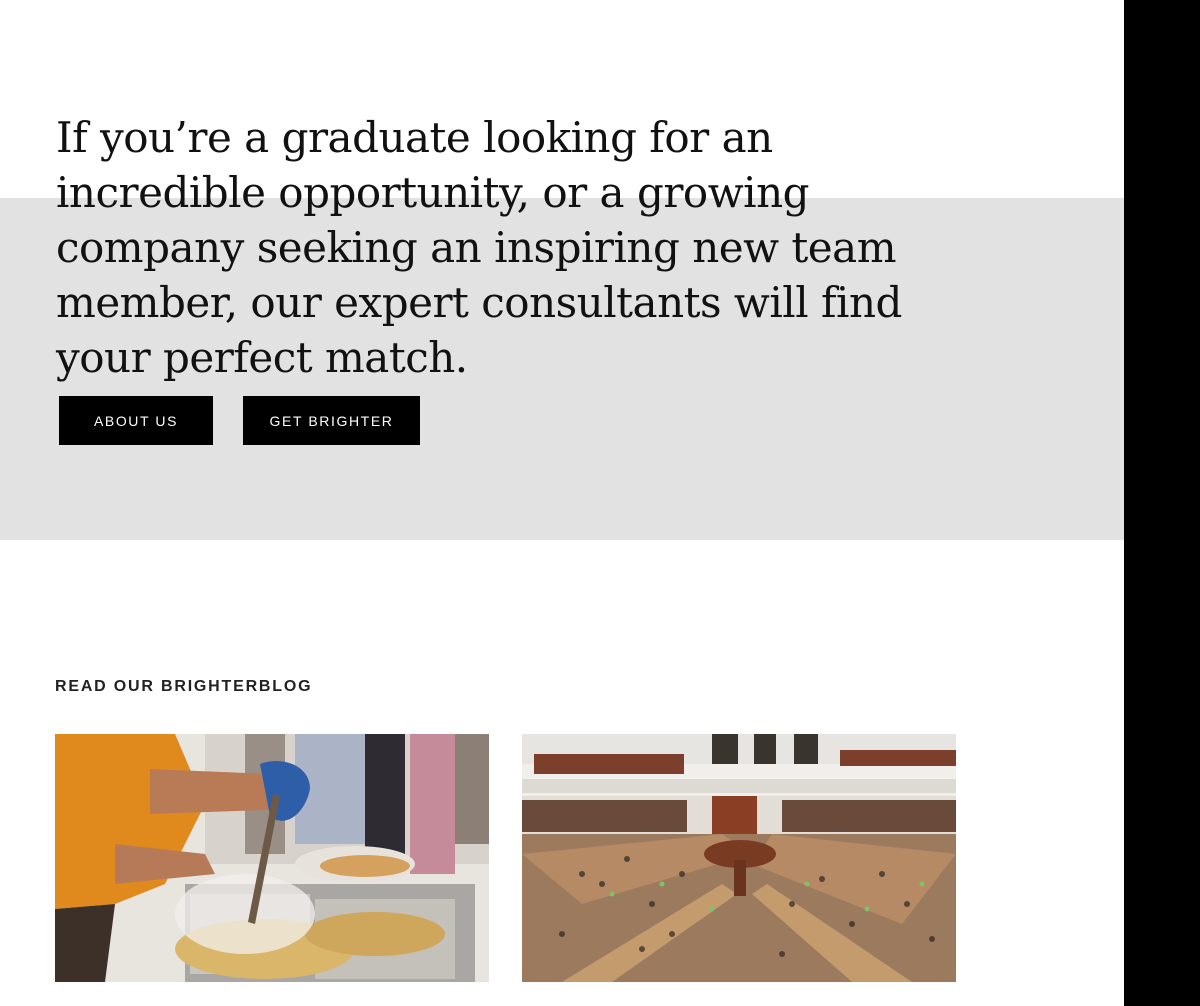  What do you see at coordinates (331, 420) in the screenshot?
I see `get-brighter-button: GET BRIGHTER` at bounding box center [331, 420].